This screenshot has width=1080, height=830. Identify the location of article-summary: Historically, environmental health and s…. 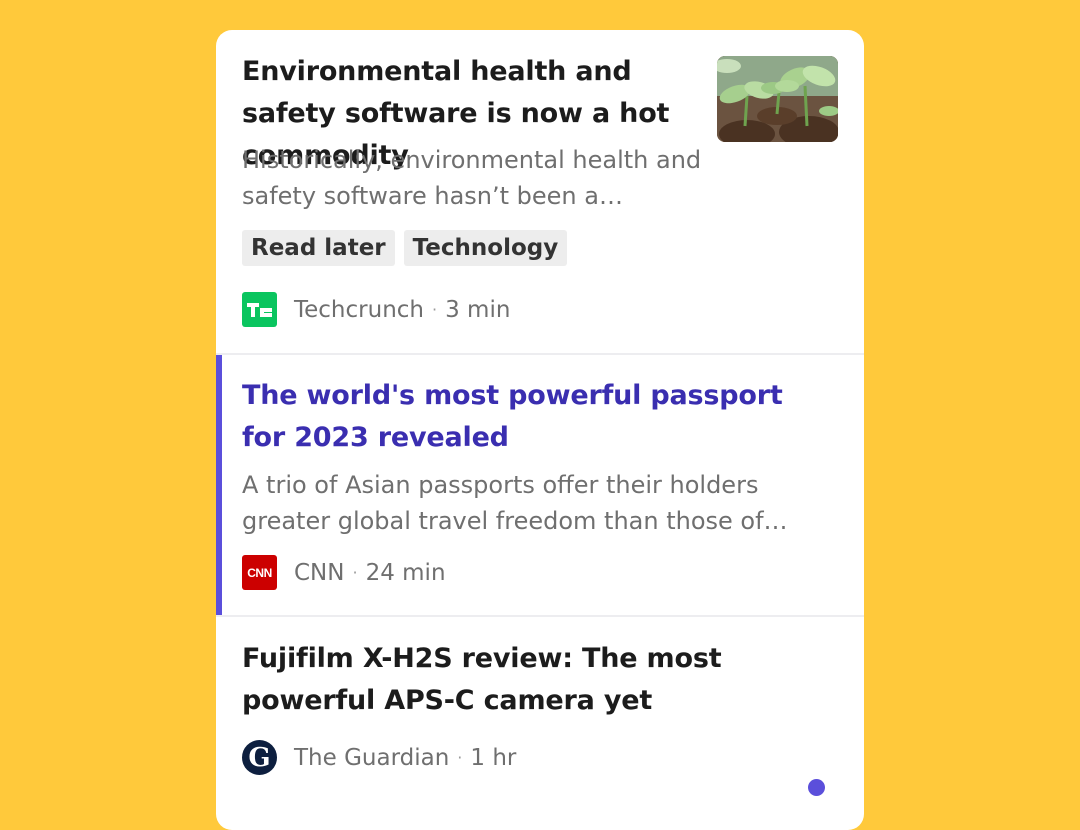
(472, 178).